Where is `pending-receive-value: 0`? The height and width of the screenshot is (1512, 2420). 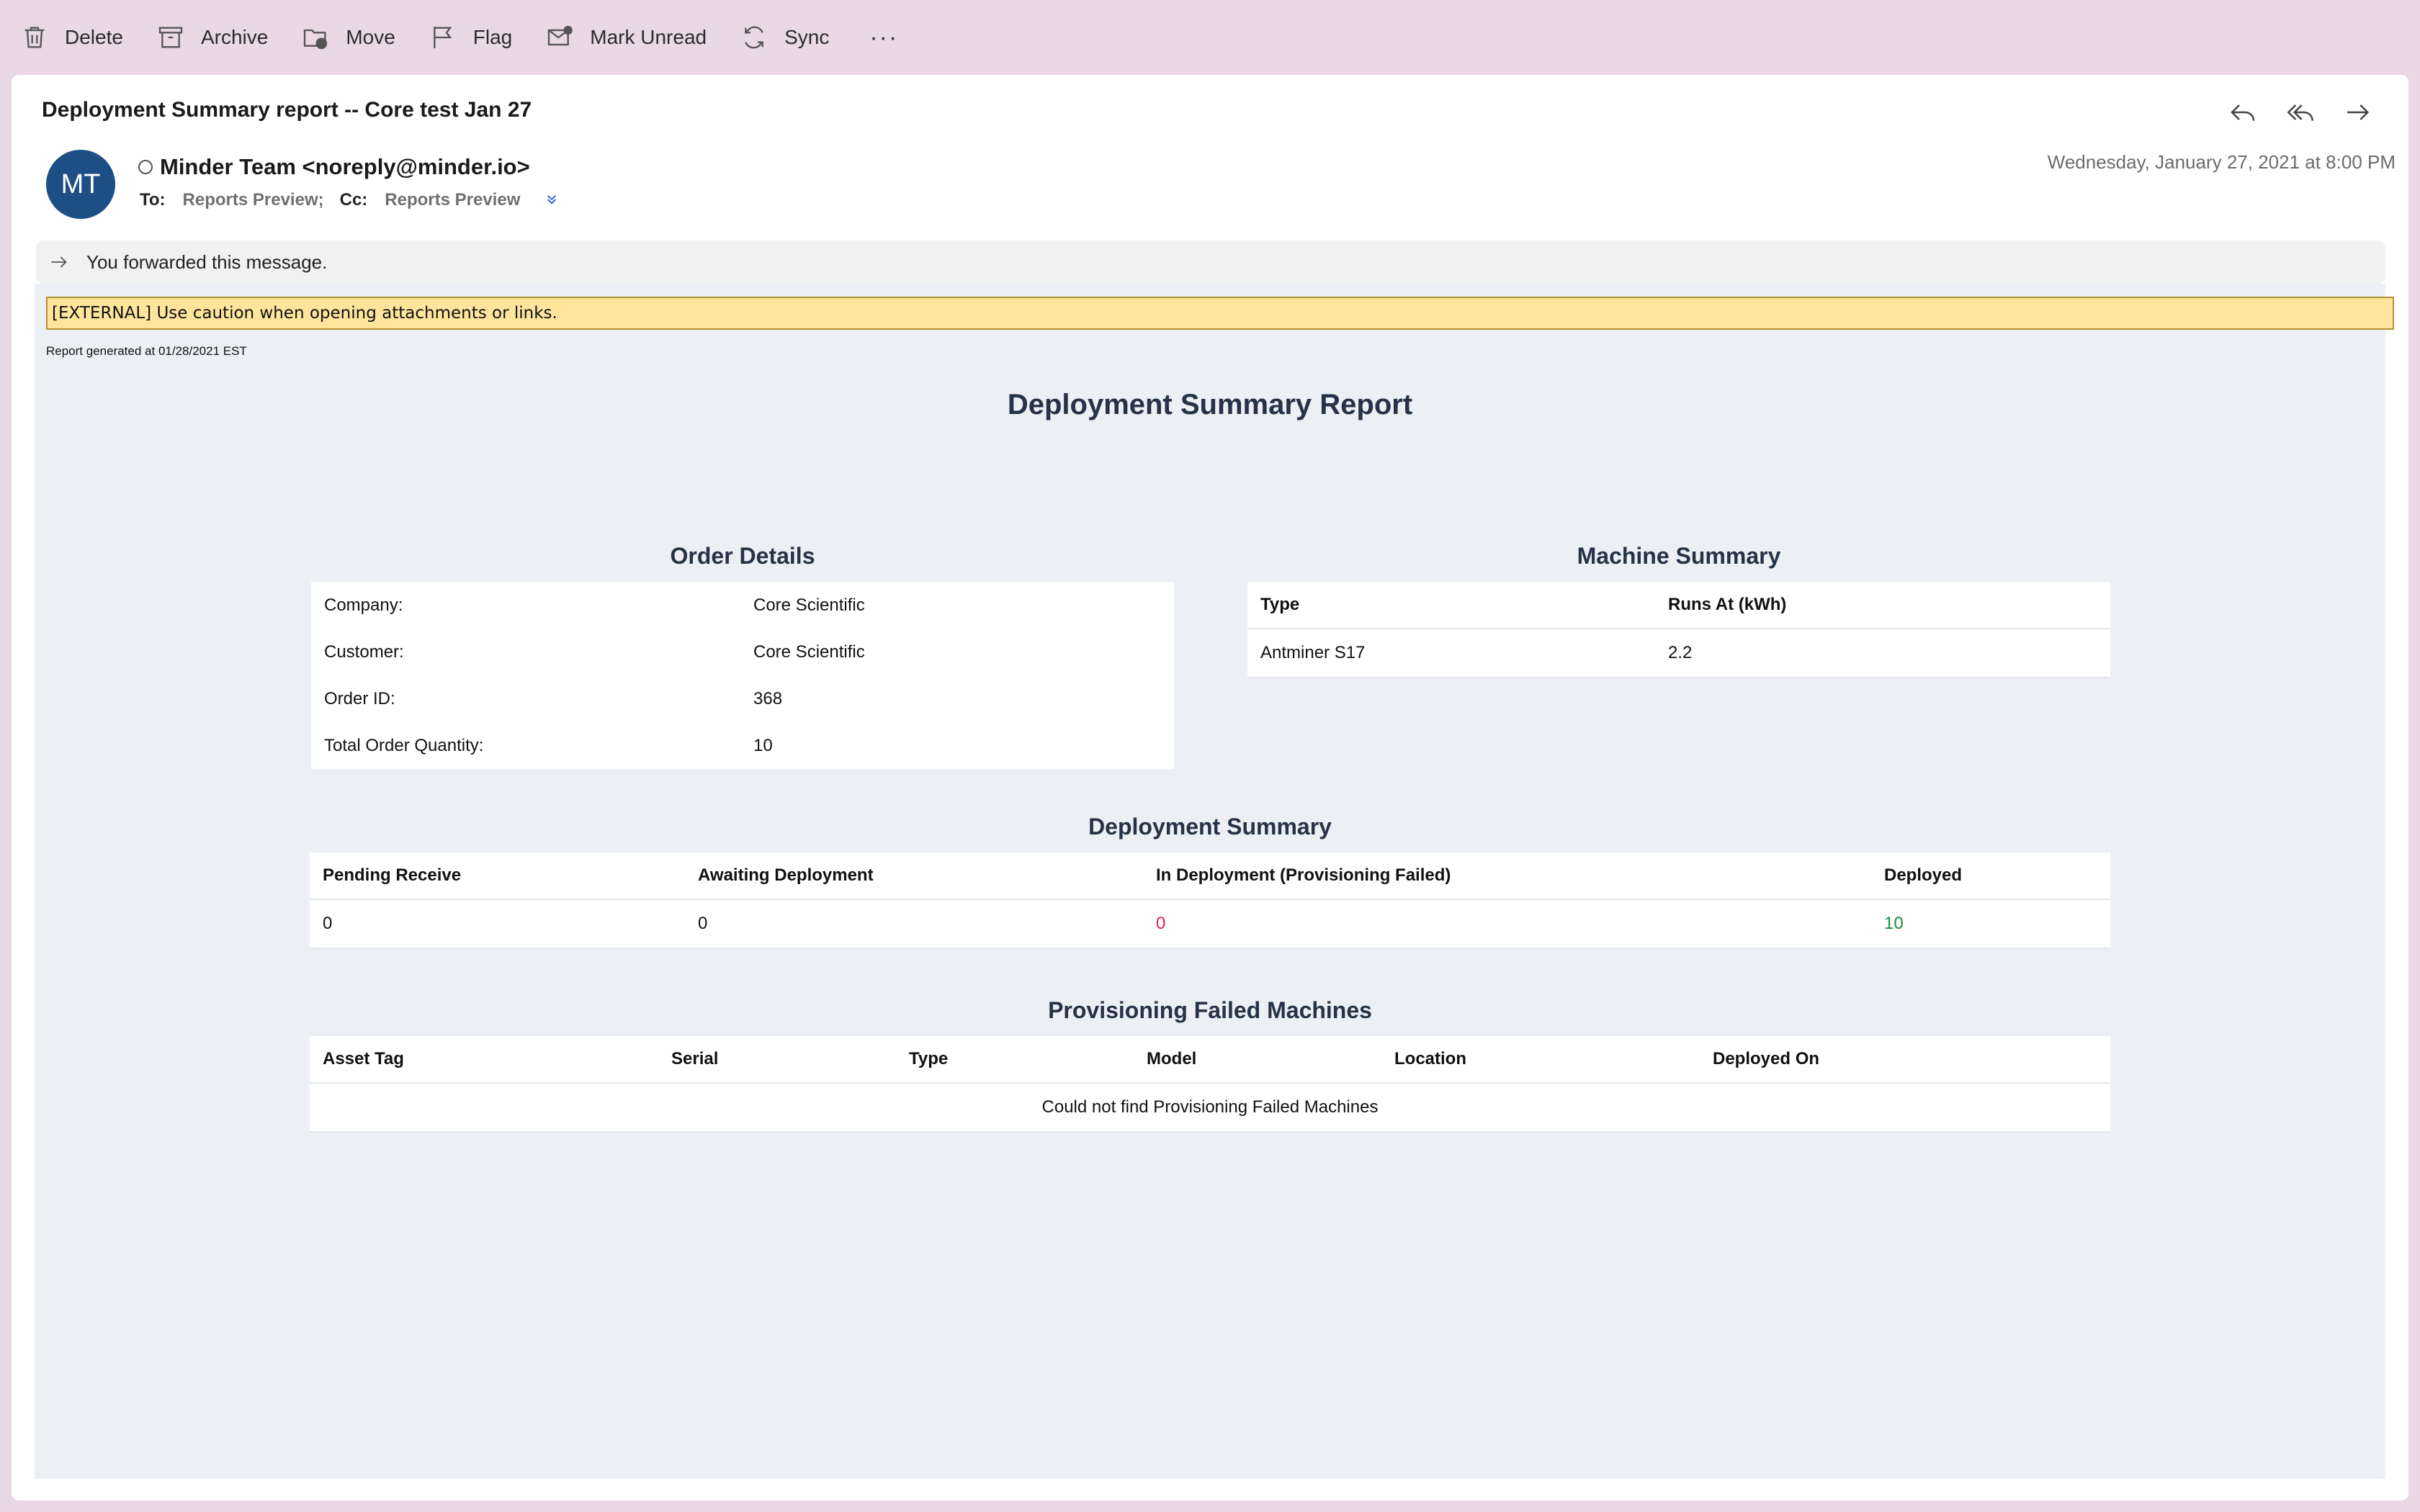 pending-receive-value: 0 is located at coordinates (497, 924).